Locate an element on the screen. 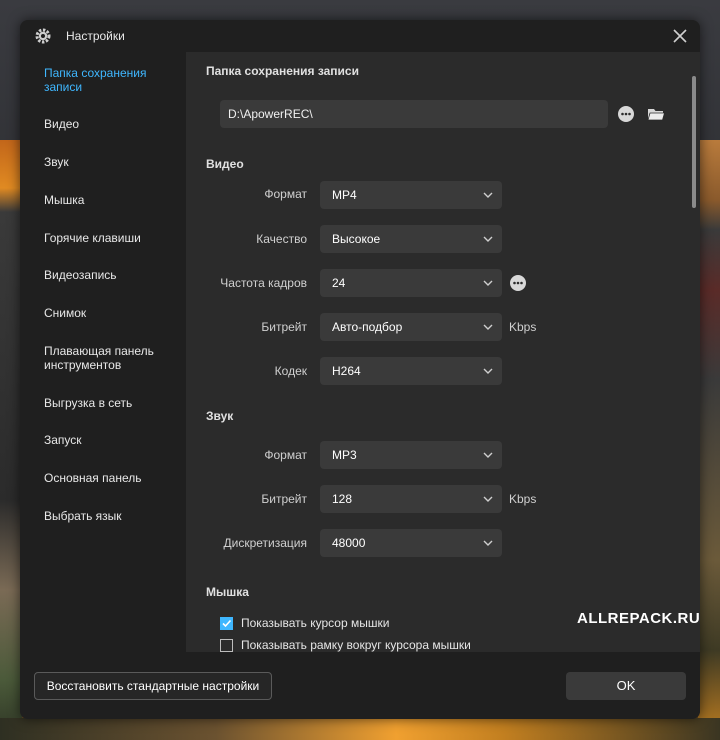 The height and width of the screenshot is (740, 720). checkmark-icon is located at coordinates (227, 623).